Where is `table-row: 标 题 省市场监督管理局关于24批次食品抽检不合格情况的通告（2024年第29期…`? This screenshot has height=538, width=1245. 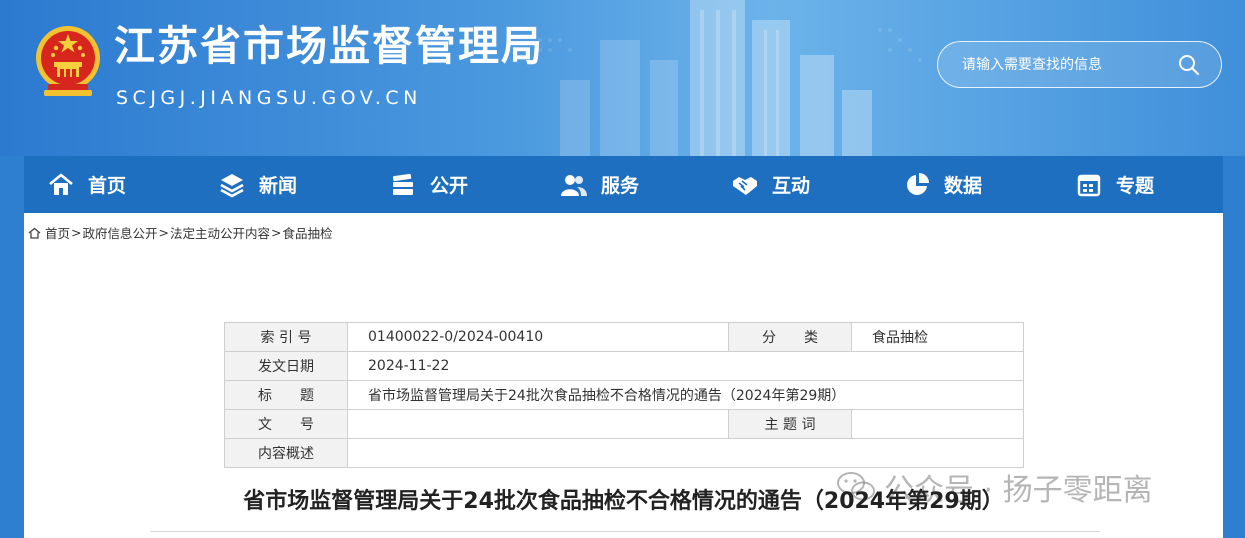 table-row: 标 题 省市场监督管理局关于24批次食品抽检不合格情况的通告（2024年第29期… is located at coordinates (624, 395).